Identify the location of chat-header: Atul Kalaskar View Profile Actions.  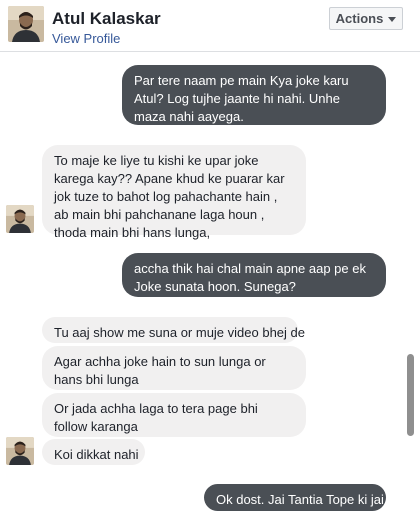
(210, 26).